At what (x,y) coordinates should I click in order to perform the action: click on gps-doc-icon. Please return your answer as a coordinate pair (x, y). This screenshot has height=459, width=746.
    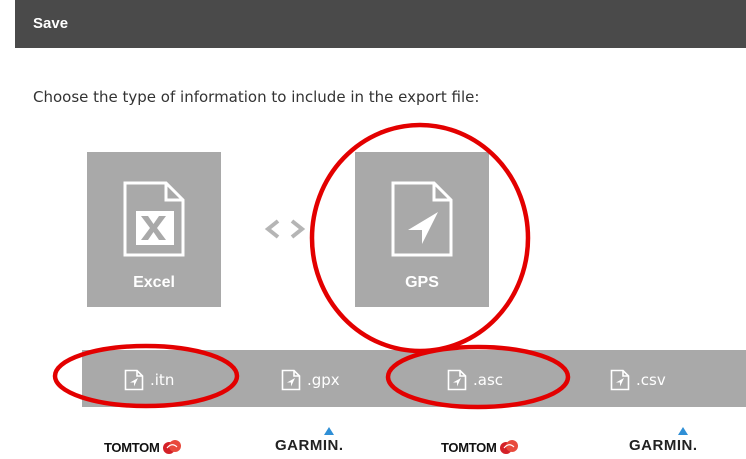
    Looking at the image, I should click on (422, 219).